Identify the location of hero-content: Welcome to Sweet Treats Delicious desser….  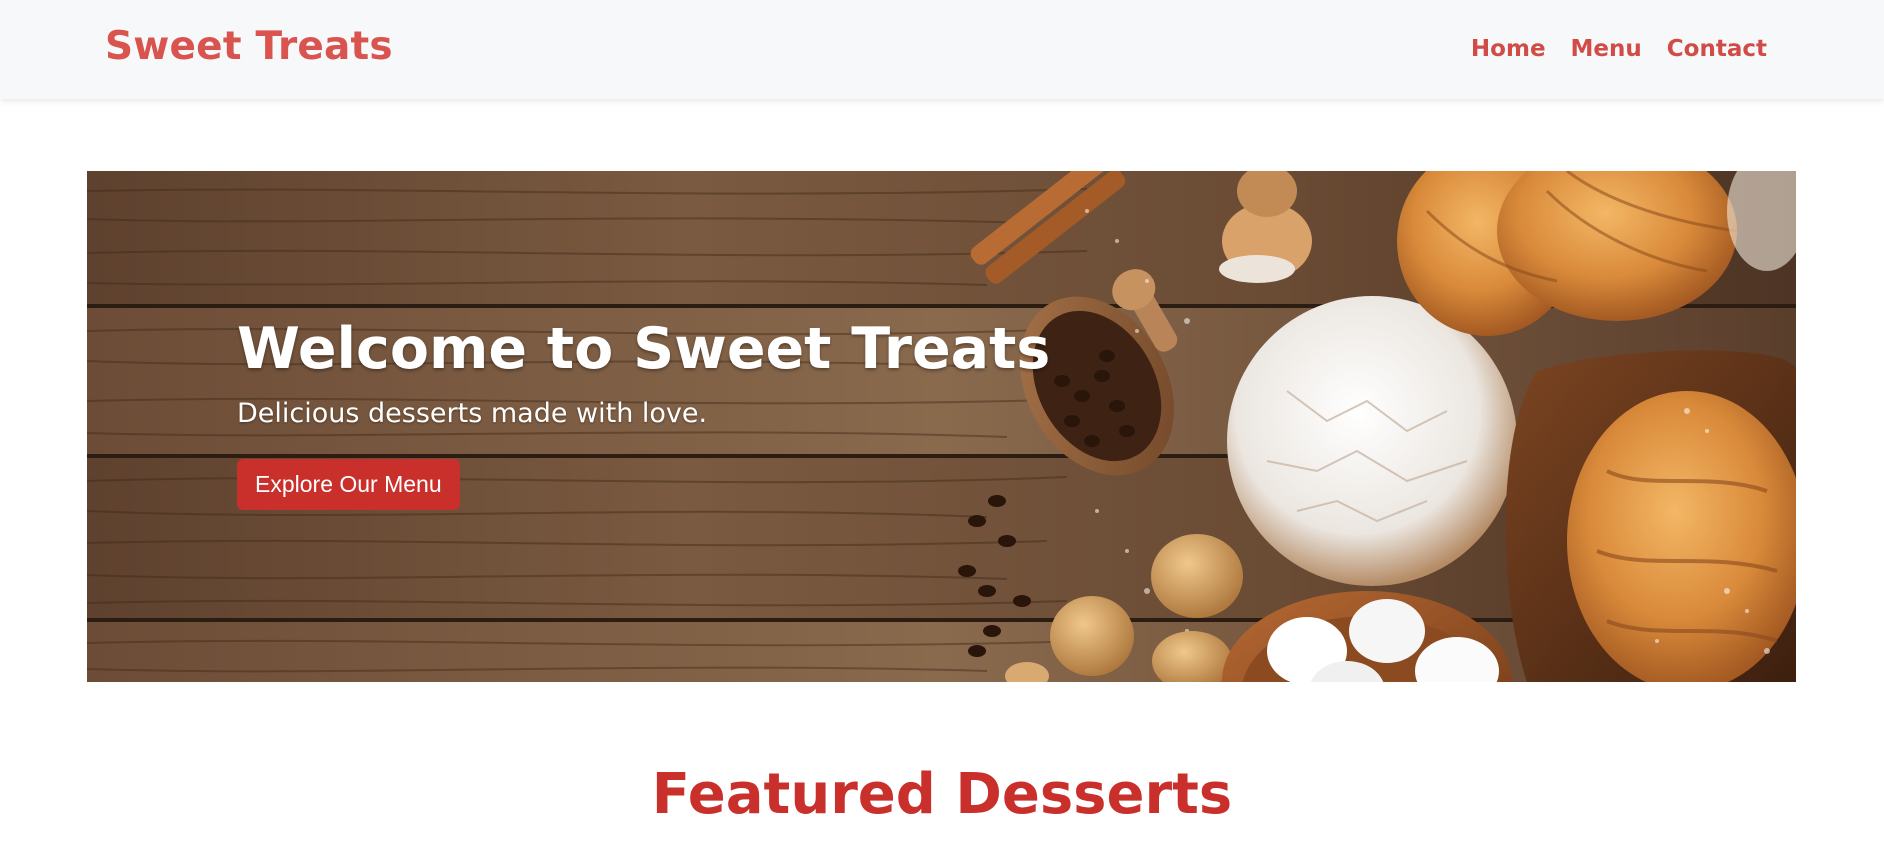
(643, 415).